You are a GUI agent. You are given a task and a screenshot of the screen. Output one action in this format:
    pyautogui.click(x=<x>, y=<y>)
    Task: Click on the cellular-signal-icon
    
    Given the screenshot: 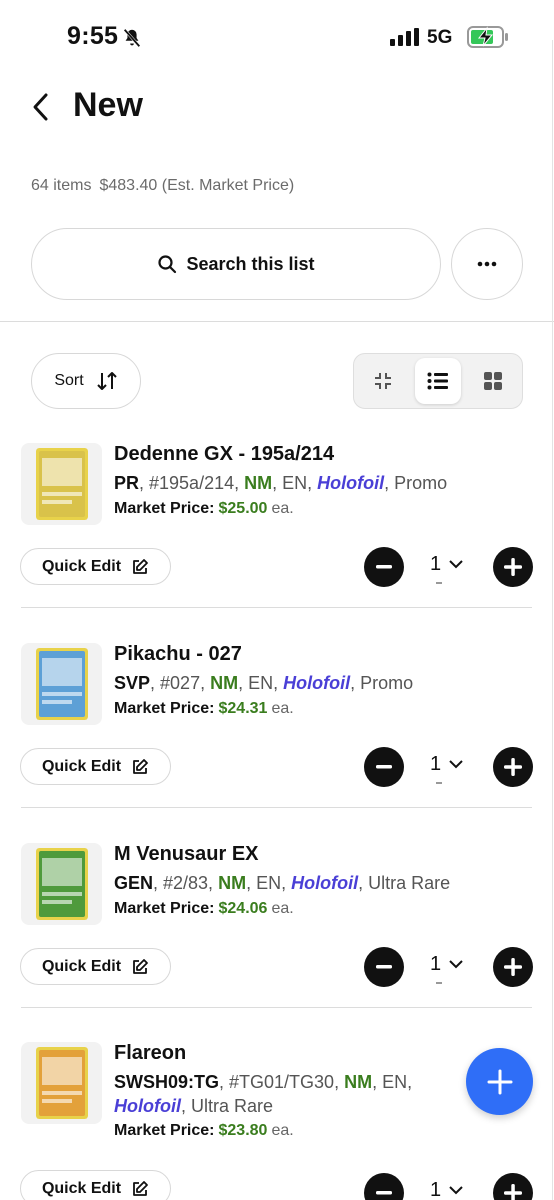 What is the action you would take?
    pyautogui.click(x=404, y=37)
    